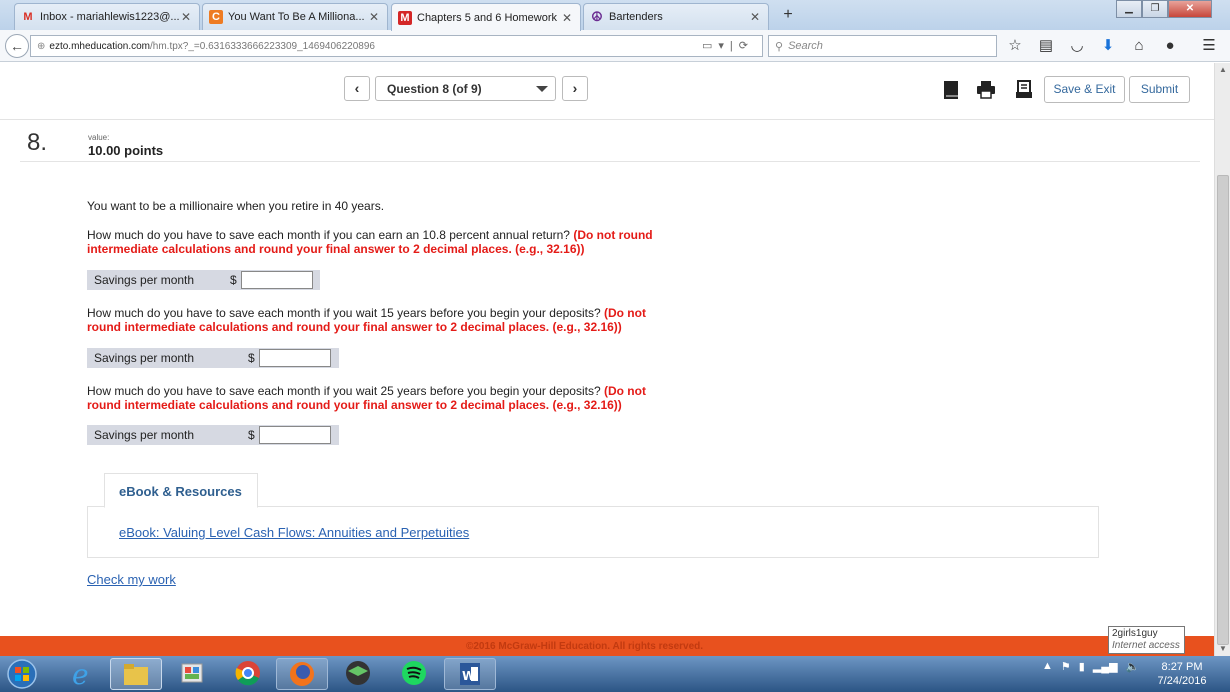 This screenshot has height=692, width=1230. Describe the element at coordinates (1135, 633) in the screenshot. I see `network-name: 2girls1guy` at that location.